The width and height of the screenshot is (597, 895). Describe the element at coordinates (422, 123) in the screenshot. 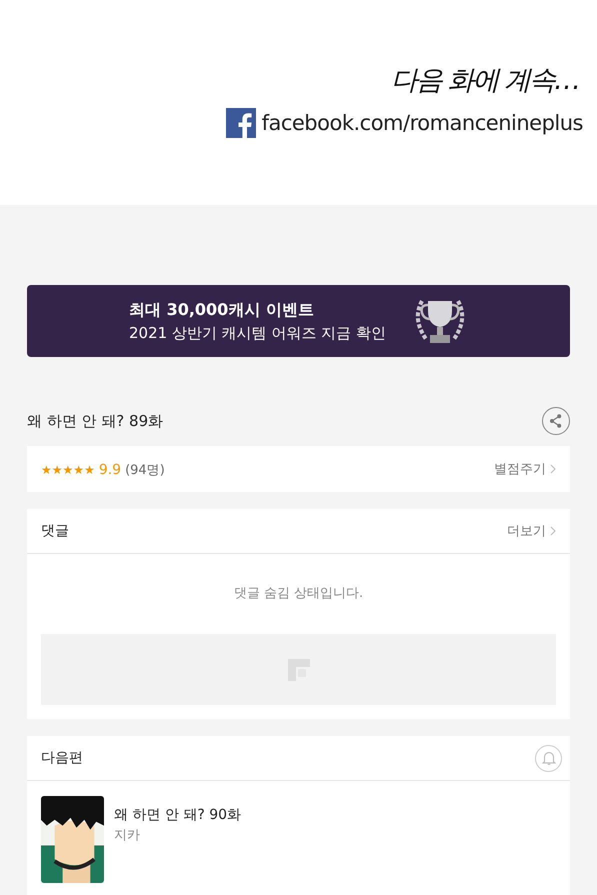

I see `facebook-link: facebook.com/romancenineplus` at that location.